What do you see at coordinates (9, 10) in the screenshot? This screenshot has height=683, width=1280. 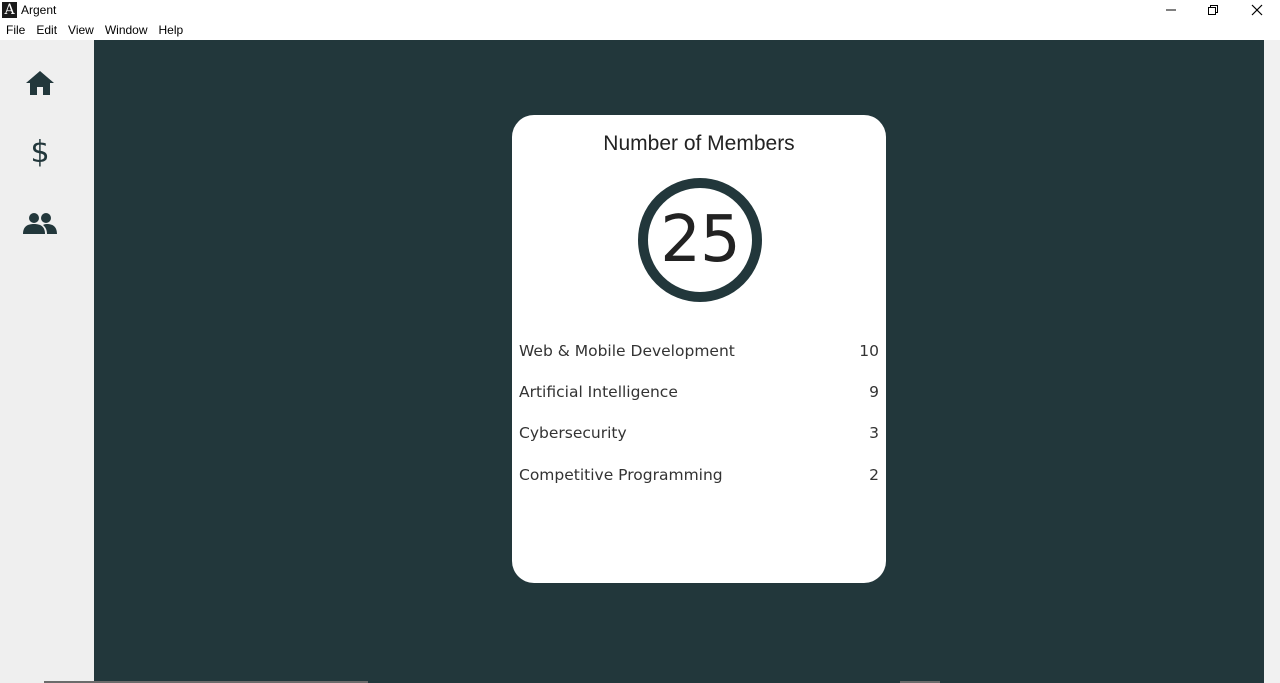 I see `app-logo: A` at bounding box center [9, 10].